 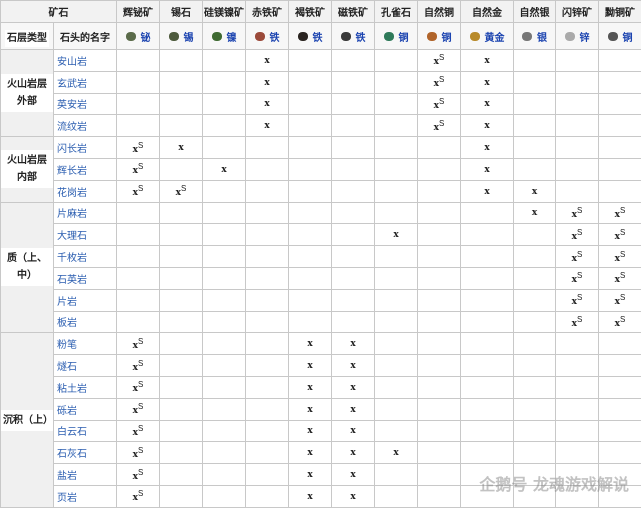 I want to click on rock-link: 流纹岩, so click(x=85, y=126).